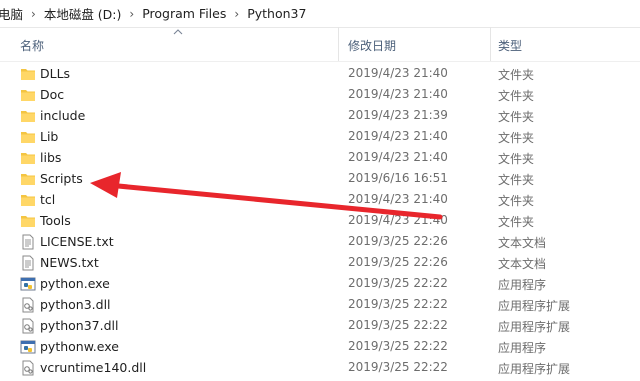 The image size is (640, 381). I want to click on file-row: Tools 2019/4/23 21:40 文件夹, so click(320, 220).